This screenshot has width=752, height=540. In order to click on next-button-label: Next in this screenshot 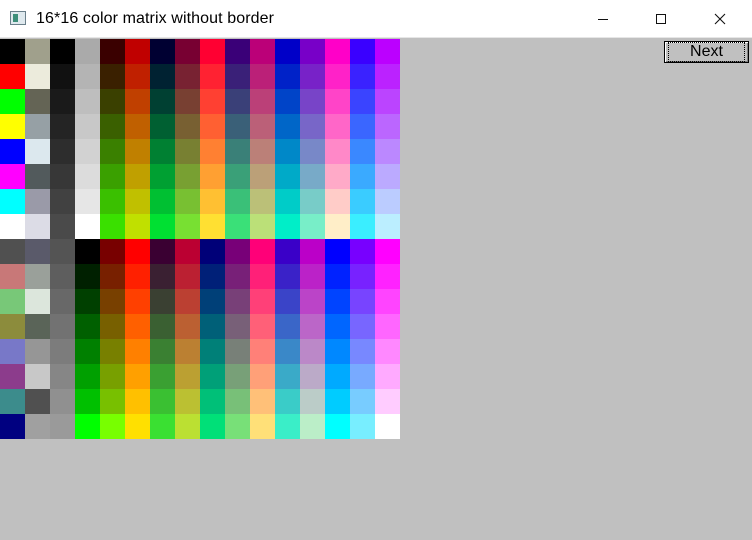, I will do `click(706, 52)`.